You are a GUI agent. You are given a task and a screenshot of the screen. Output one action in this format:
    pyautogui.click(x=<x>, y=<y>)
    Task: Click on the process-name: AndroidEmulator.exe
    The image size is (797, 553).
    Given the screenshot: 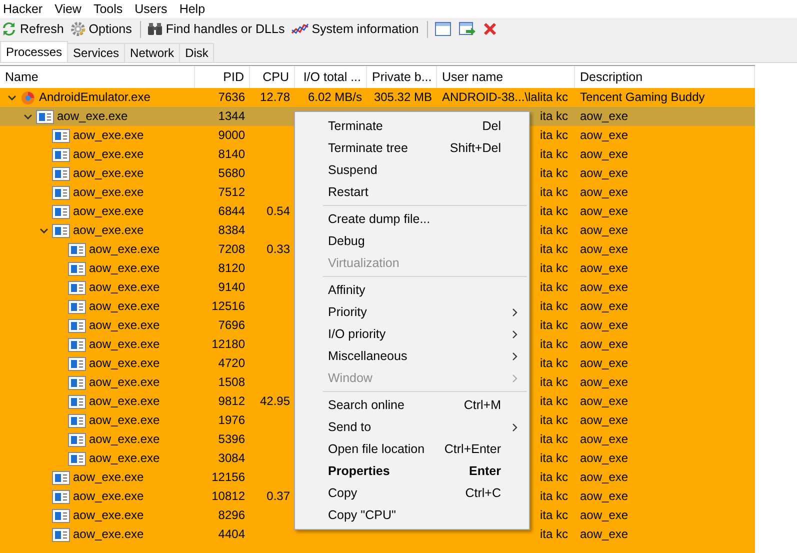 What is the action you would take?
    pyautogui.click(x=94, y=97)
    